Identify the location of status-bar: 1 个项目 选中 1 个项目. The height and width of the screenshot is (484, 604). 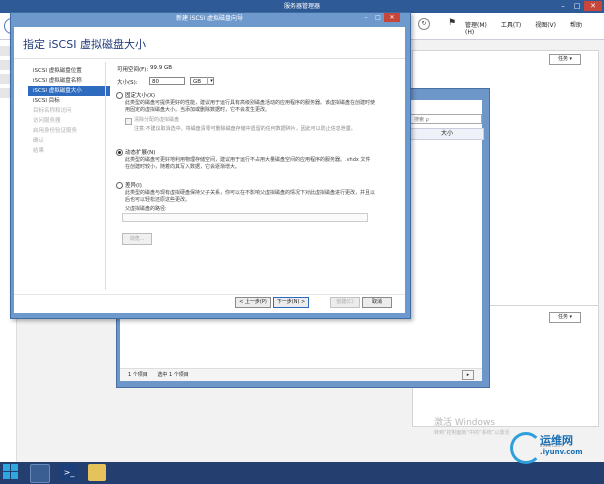
(301, 374).